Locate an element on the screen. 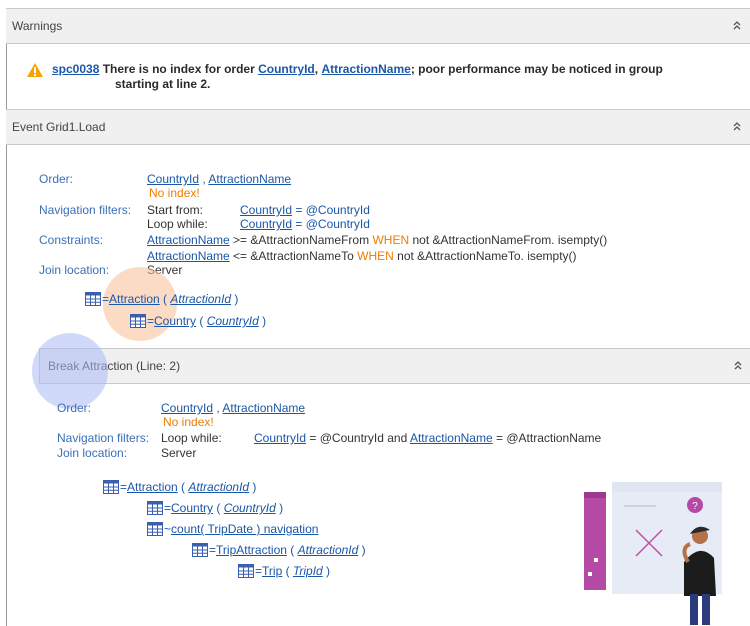 This screenshot has height=626, width=750. expr-text: <= &AttractionNameTo is located at coordinates (293, 256).